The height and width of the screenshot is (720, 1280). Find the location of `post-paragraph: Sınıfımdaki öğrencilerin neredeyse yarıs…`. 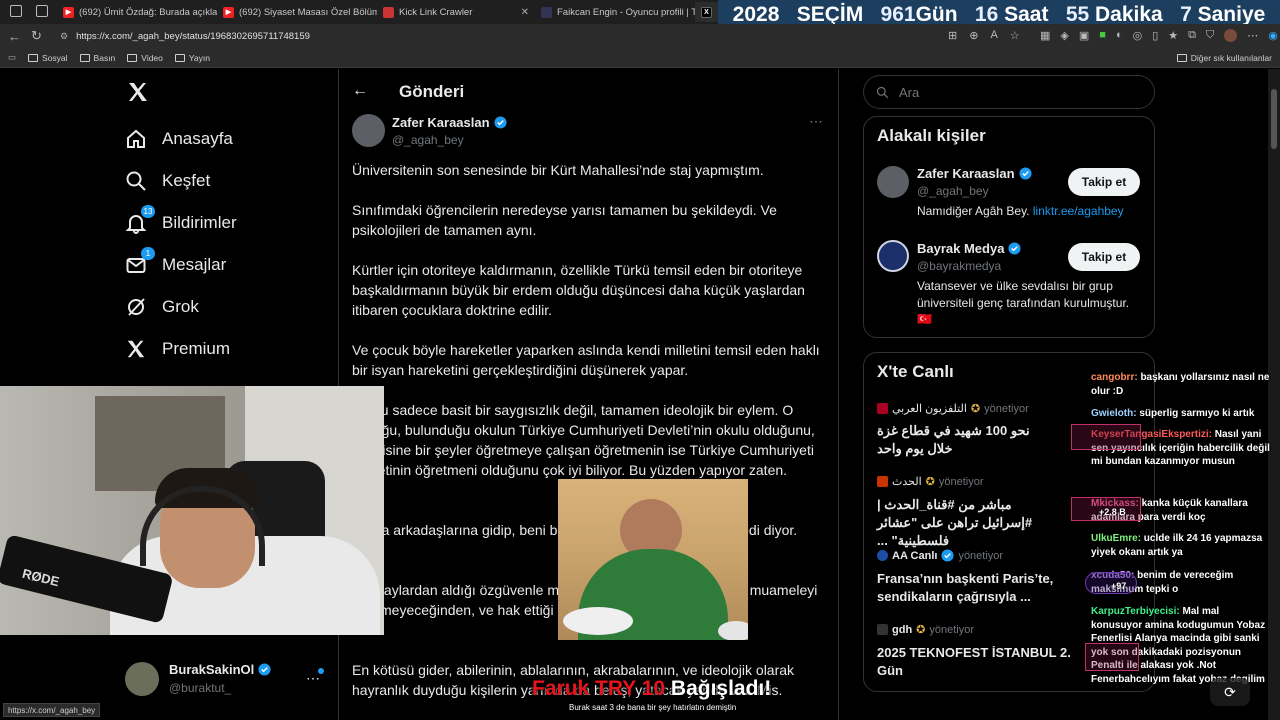

post-paragraph: Sınıfımdaki öğrencilerin neredeyse yarıs… is located at coordinates (564, 220).